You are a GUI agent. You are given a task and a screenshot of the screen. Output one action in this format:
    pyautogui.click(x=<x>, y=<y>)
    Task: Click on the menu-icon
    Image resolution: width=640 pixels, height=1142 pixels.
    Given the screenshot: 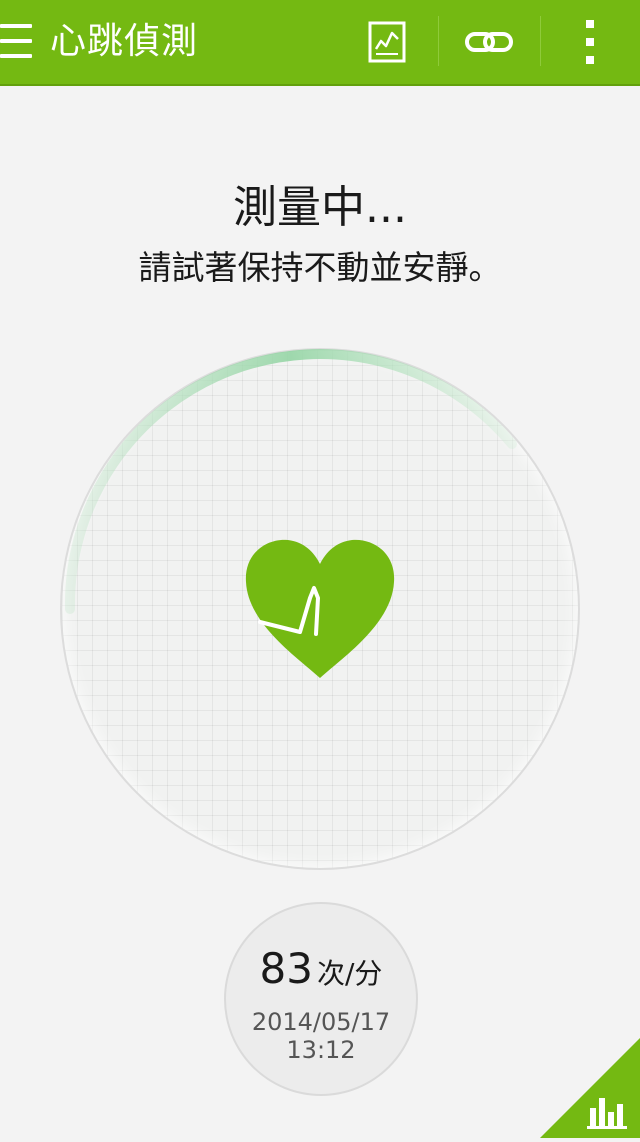 What is the action you would take?
    pyautogui.click(x=16, y=42)
    